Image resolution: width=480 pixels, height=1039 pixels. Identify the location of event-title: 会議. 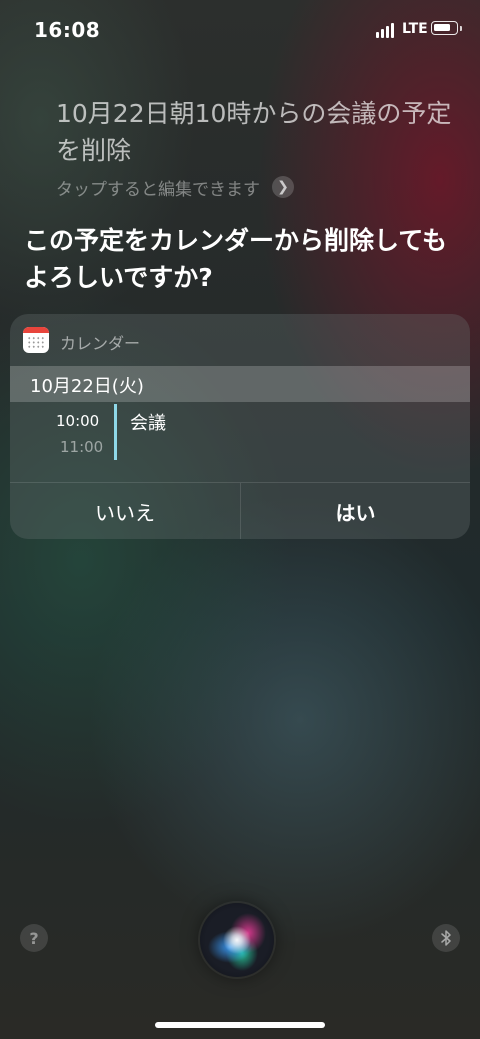
(148, 422).